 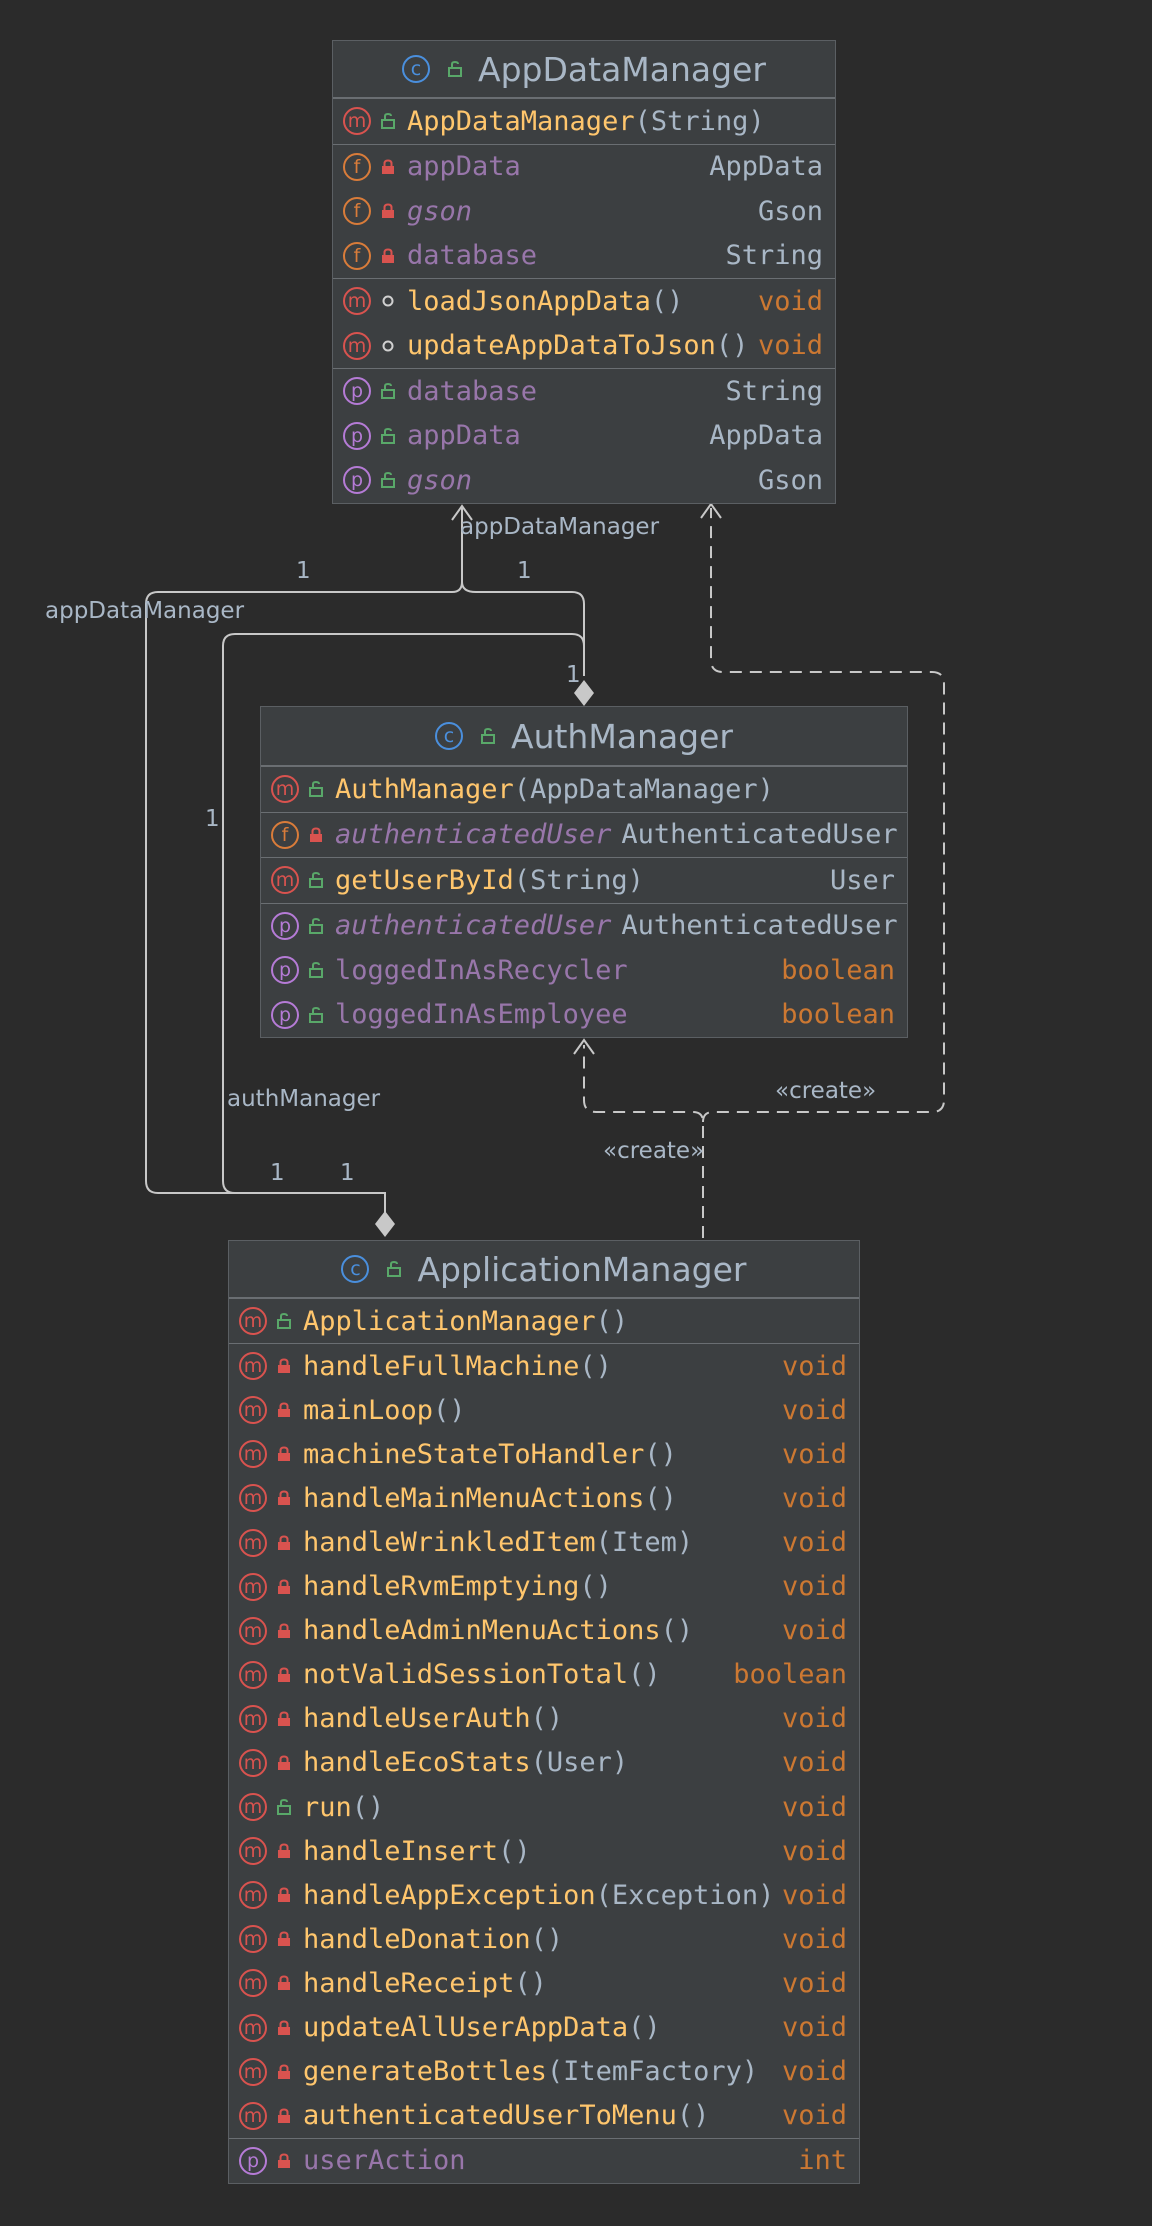 I want to click on member-args: (User), so click(x=579, y=1763).